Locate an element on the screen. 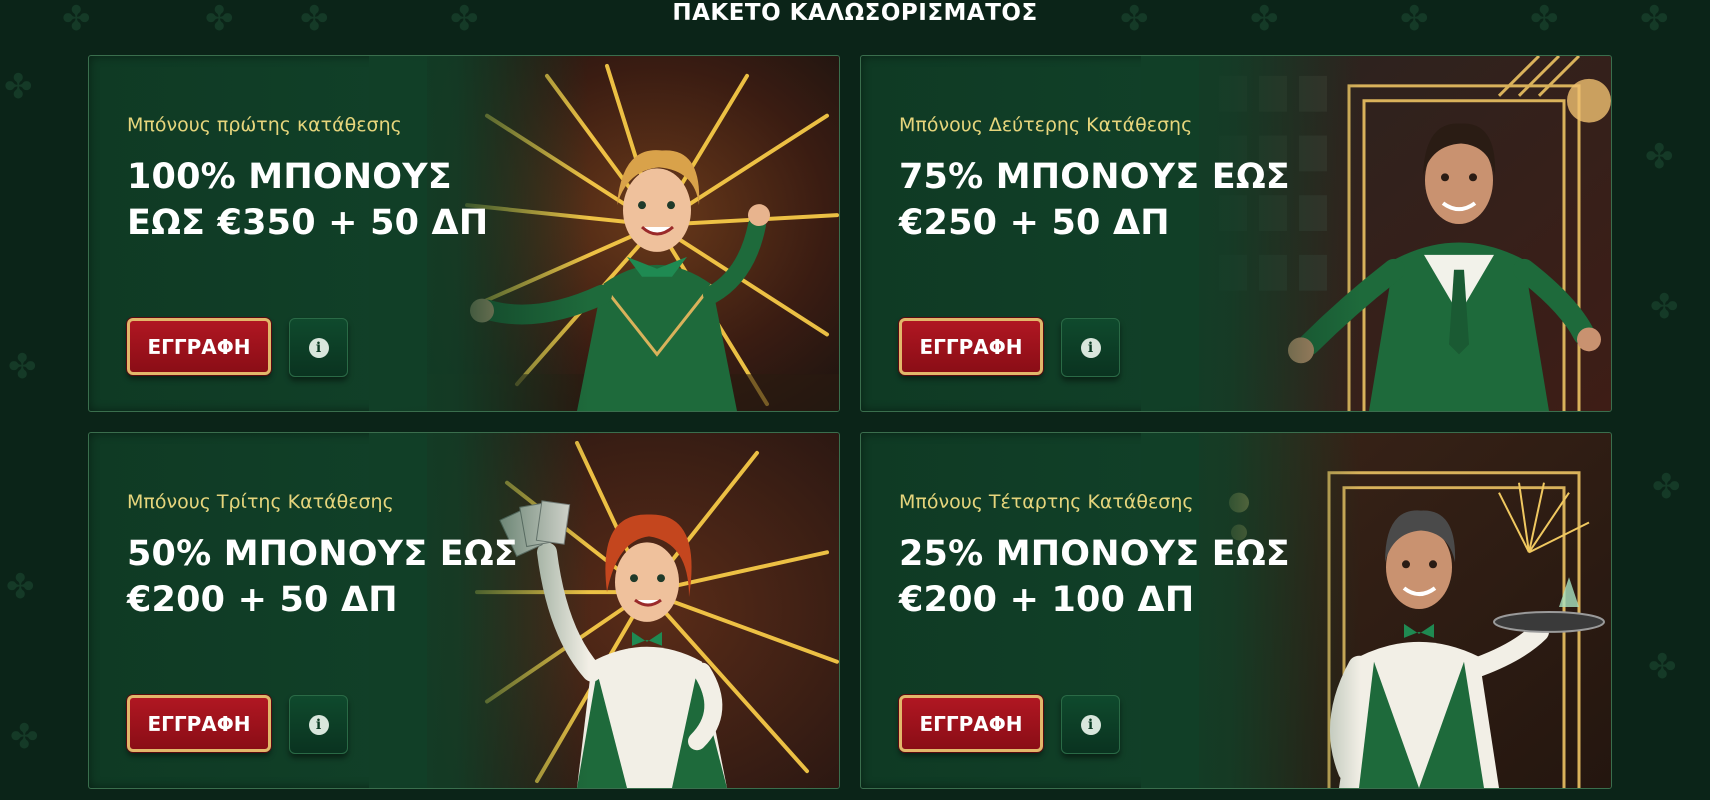  card-subtitle: Μπόνους Τέταρτης Κατάθεσης is located at coordinates (1046, 502).